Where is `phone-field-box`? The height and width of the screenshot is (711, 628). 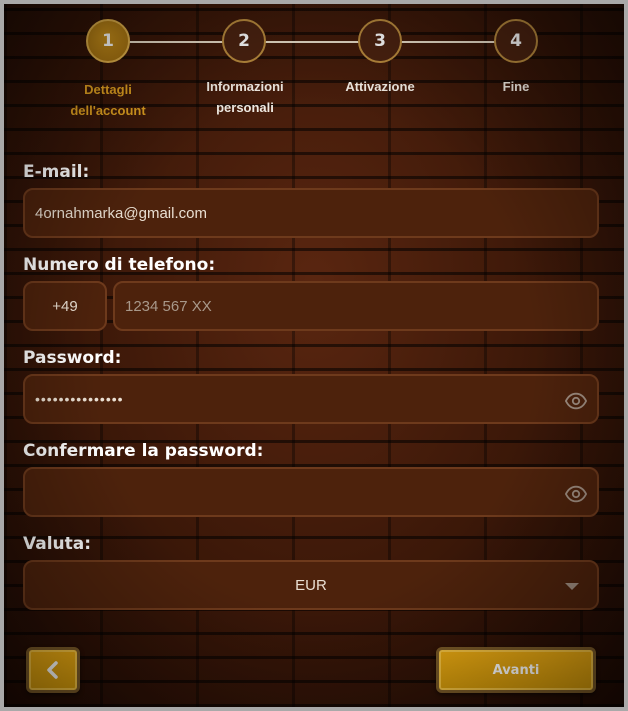 phone-field-box is located at coordinates (356, 306).